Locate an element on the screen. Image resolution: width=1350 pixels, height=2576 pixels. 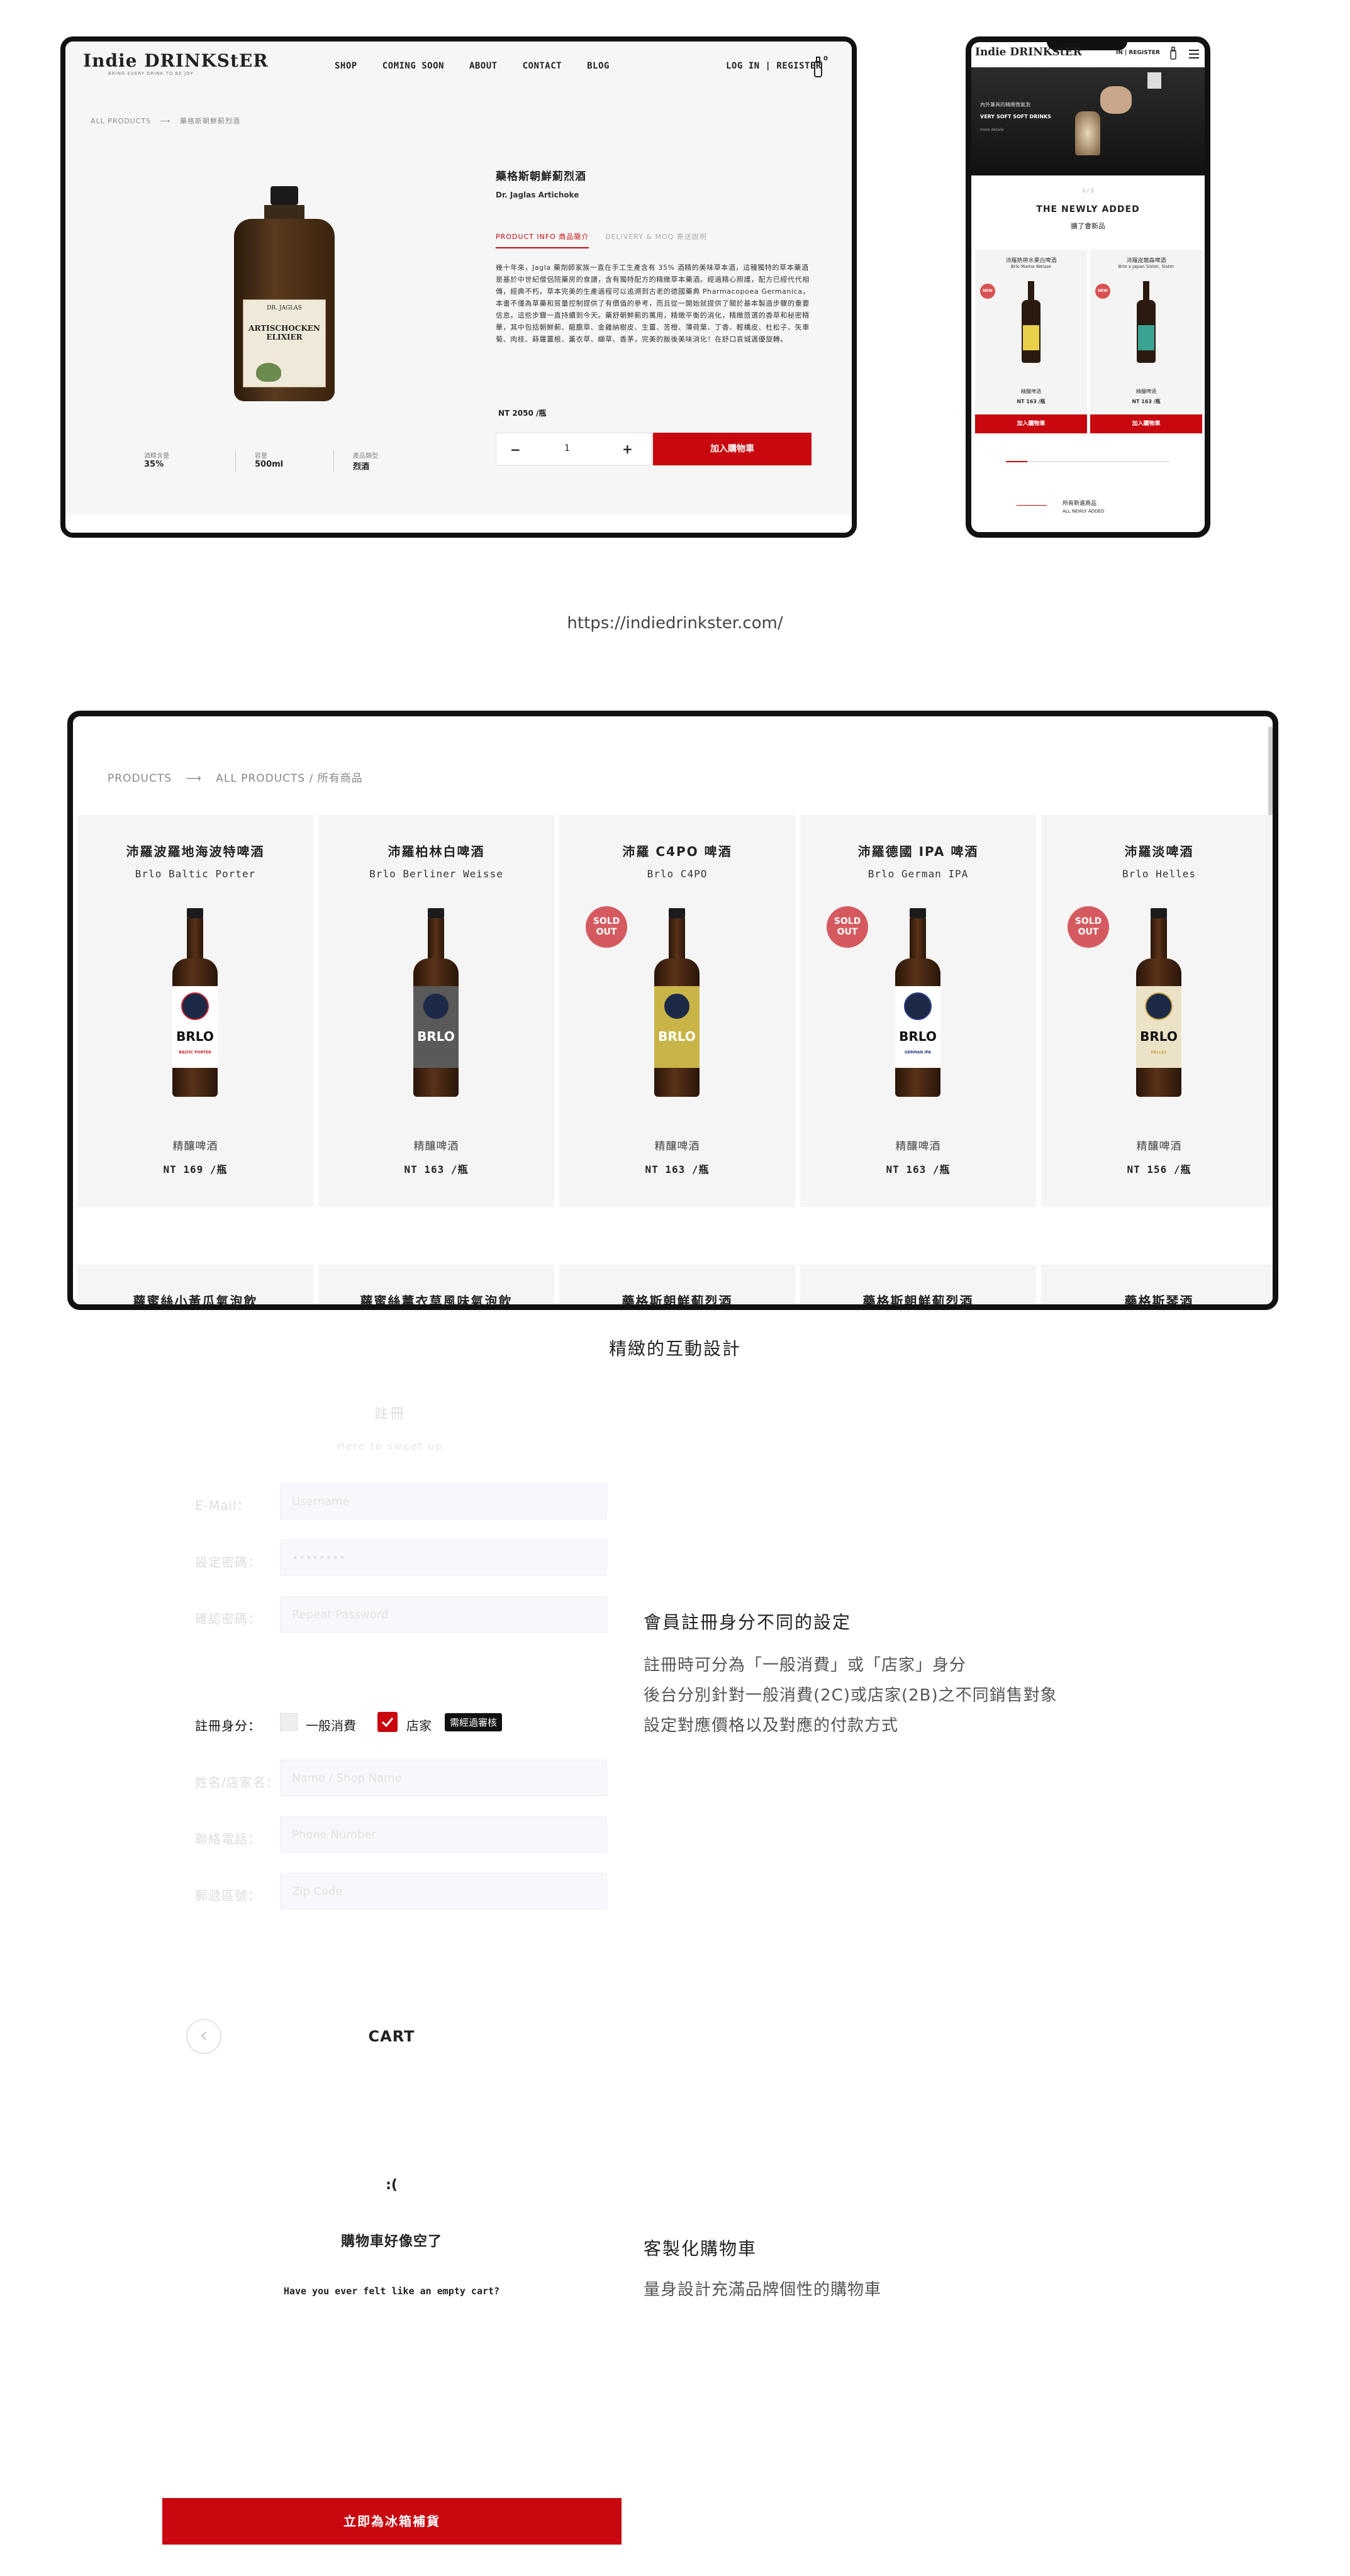
nav-coming-soon: COMING SOON is located at coordinates (413, 66).